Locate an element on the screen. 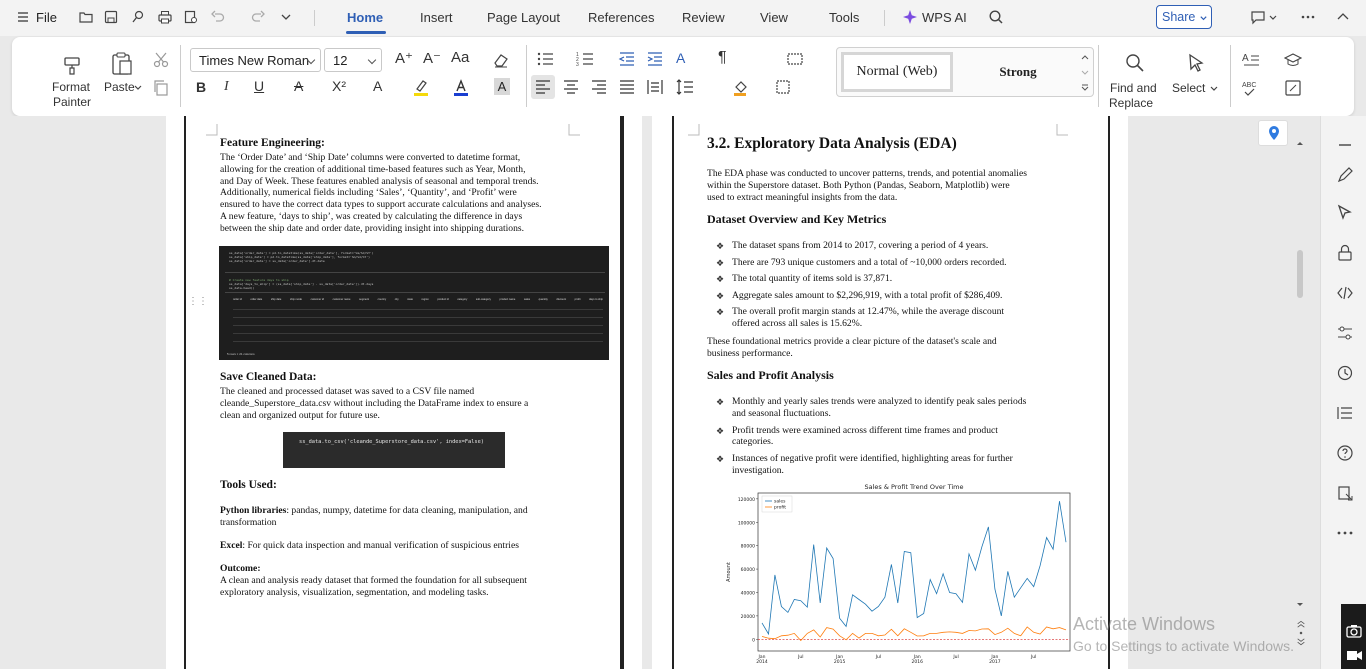 The height and width of the screenshot is (669, 1366). redo-icon is located at coordinates (258, 17).